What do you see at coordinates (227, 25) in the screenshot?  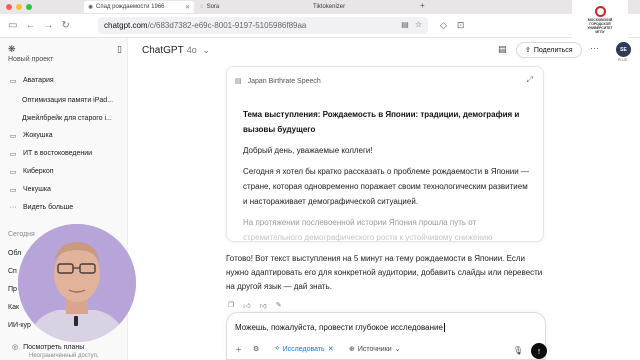 I see `url-path: /c/683d7382-e69c-8001-9197-5105986f89aa` at bounding box center [227, 25].